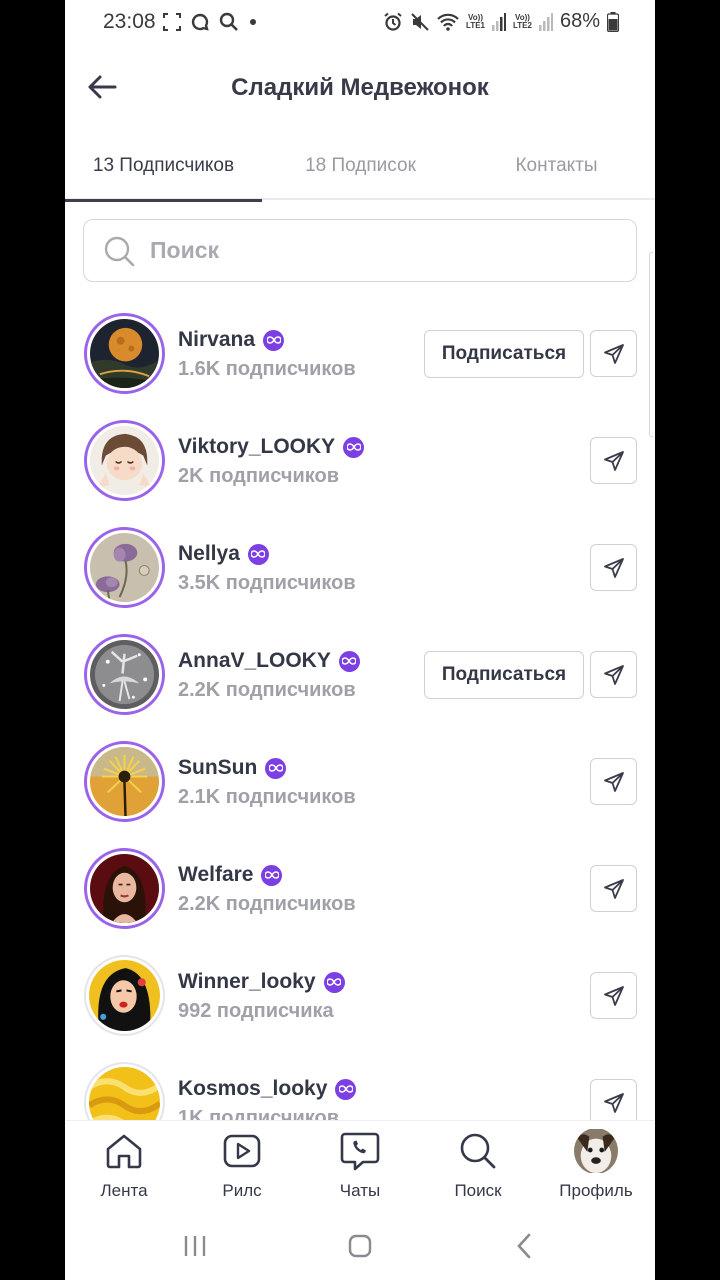 The width and height of the screenshot is (720, 1280). Describe the element at coordinates (360, 1167) in the screenshot. I see `nav-chats: Чаты` at that location.